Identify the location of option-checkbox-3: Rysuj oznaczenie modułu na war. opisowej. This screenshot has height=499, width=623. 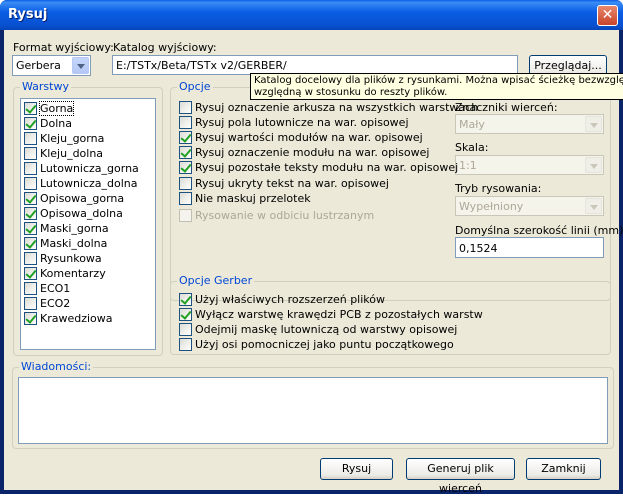
(304, 153).